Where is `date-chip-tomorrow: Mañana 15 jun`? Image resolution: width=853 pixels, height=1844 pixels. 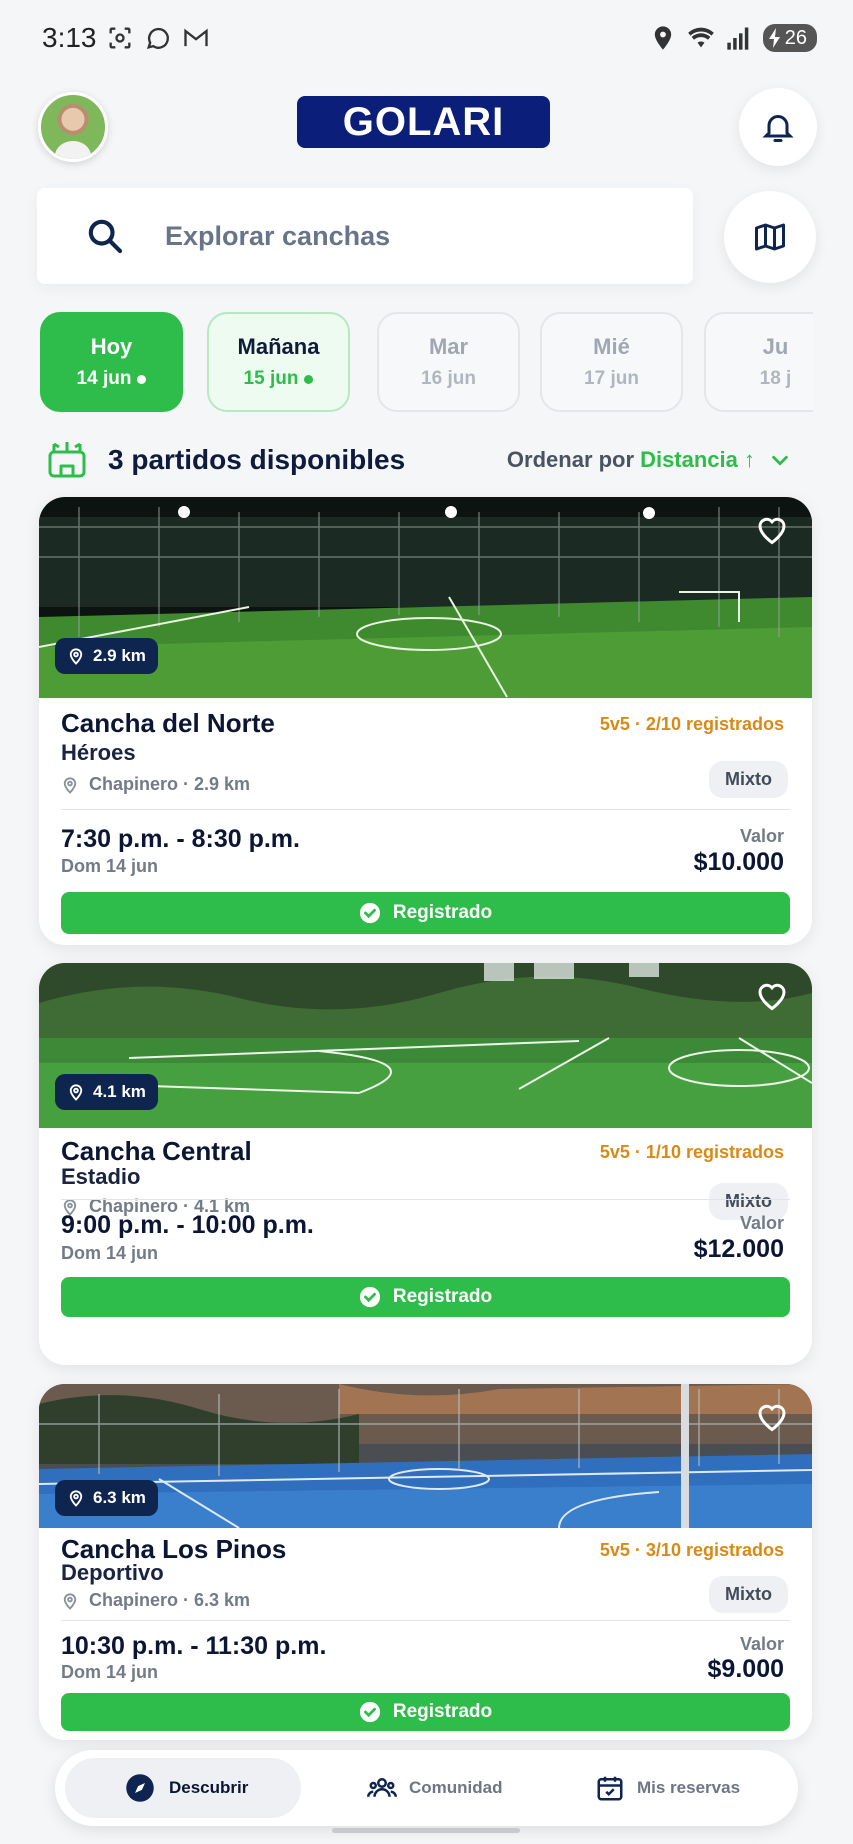
date-chip-tomorrow: Mañana 15 jun is located at coordinates (278, 362).